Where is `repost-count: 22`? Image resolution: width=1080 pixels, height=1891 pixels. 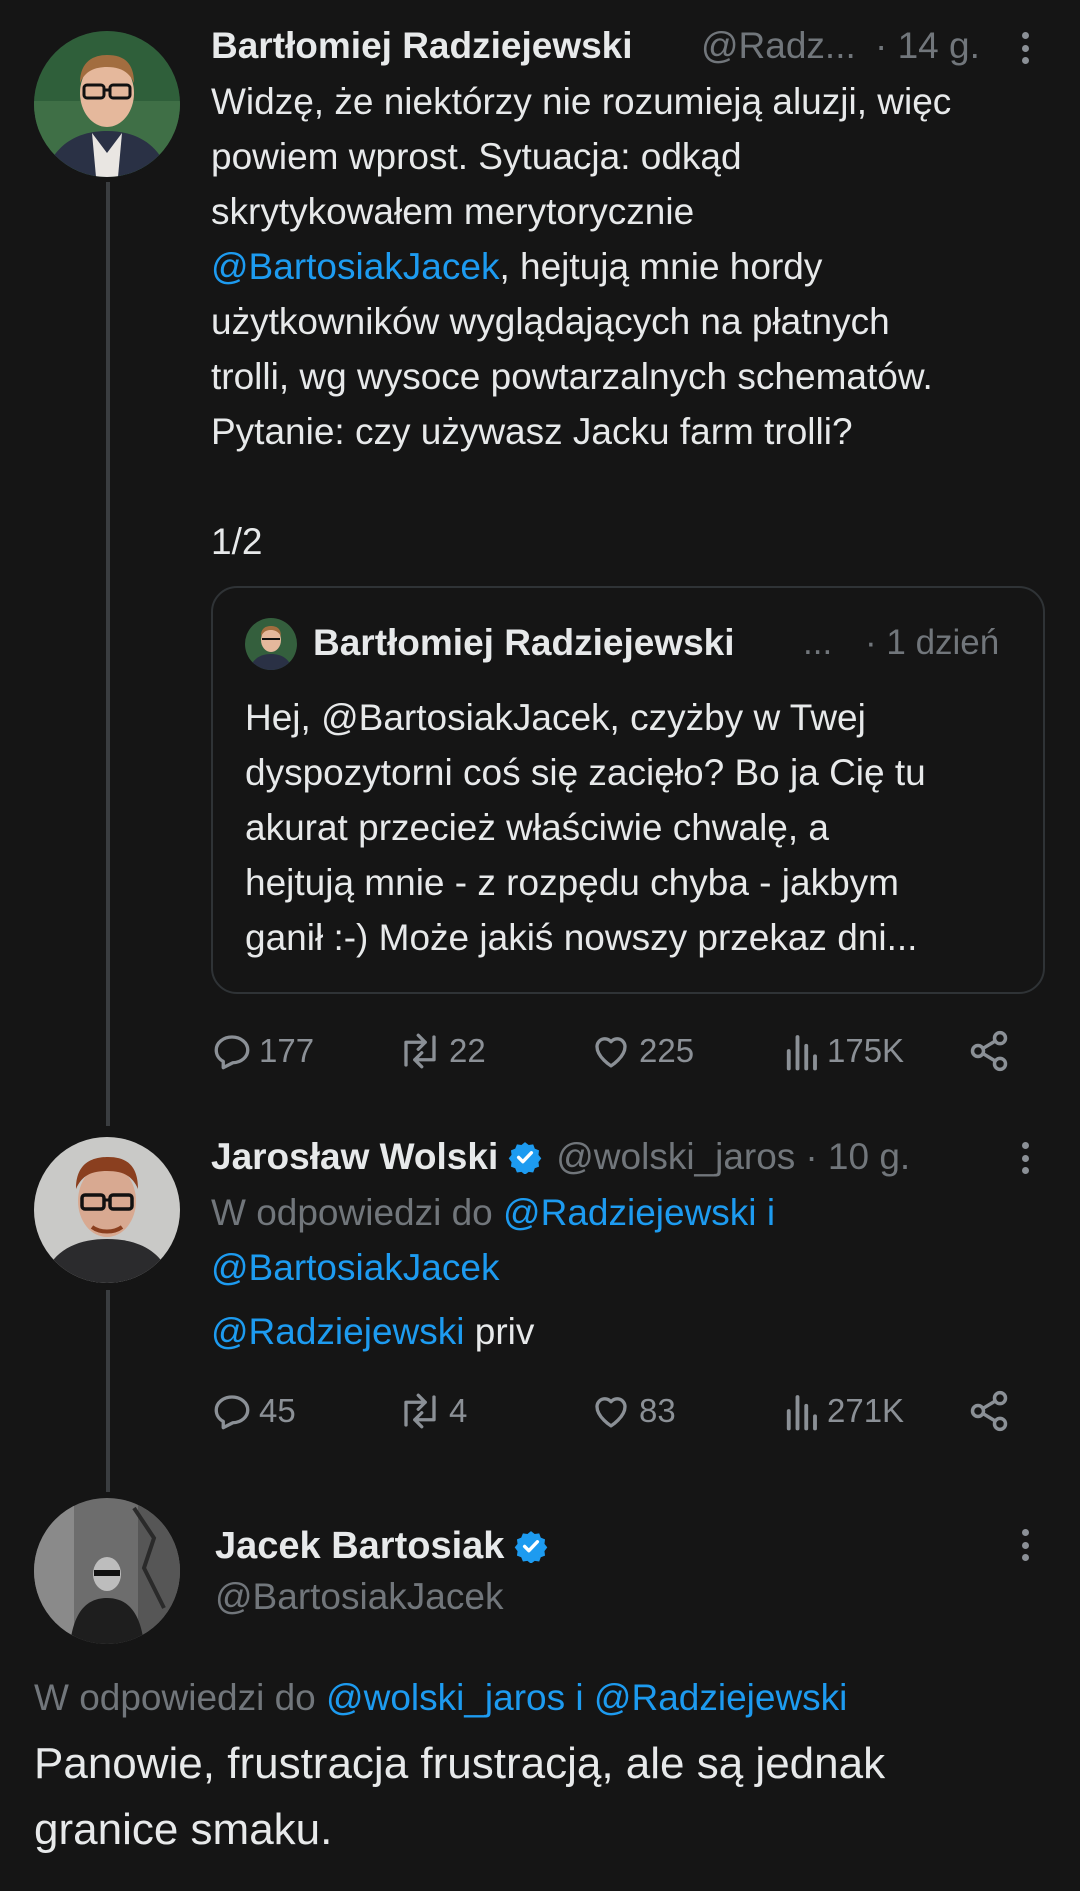 repost-count: 22 is located at coordinates (467, 1050).